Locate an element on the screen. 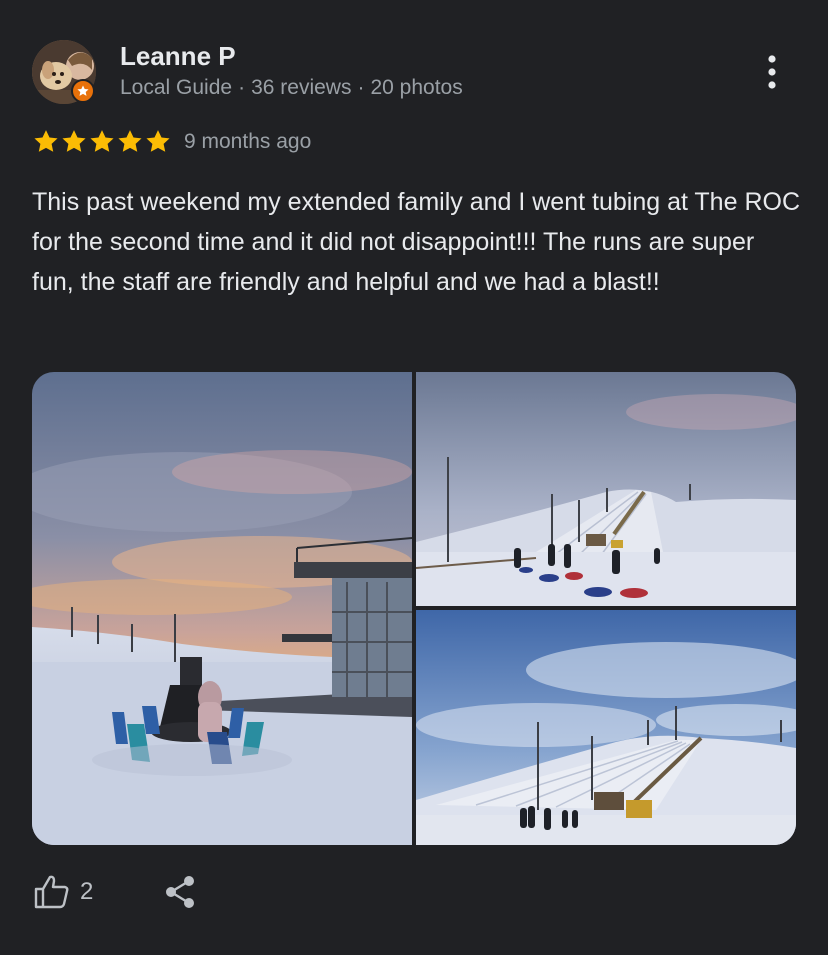  star-rating is located at coordinates (102, 142).